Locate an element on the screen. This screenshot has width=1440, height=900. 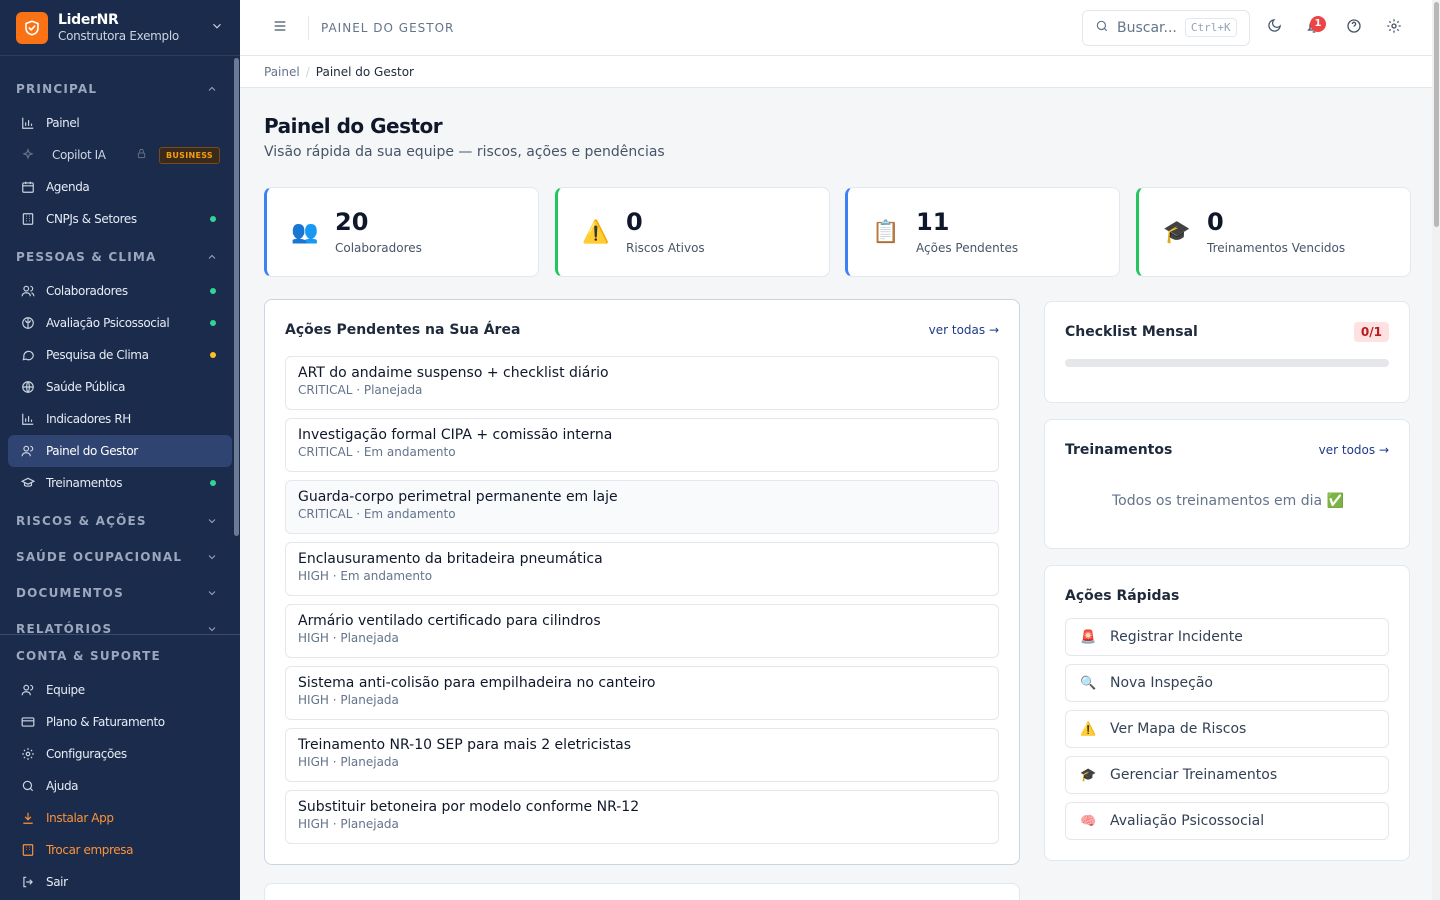
quick-action-mapa-riscos: ⚠️ Ver Mapa de Riscos is located at coordinates (1227, 729).